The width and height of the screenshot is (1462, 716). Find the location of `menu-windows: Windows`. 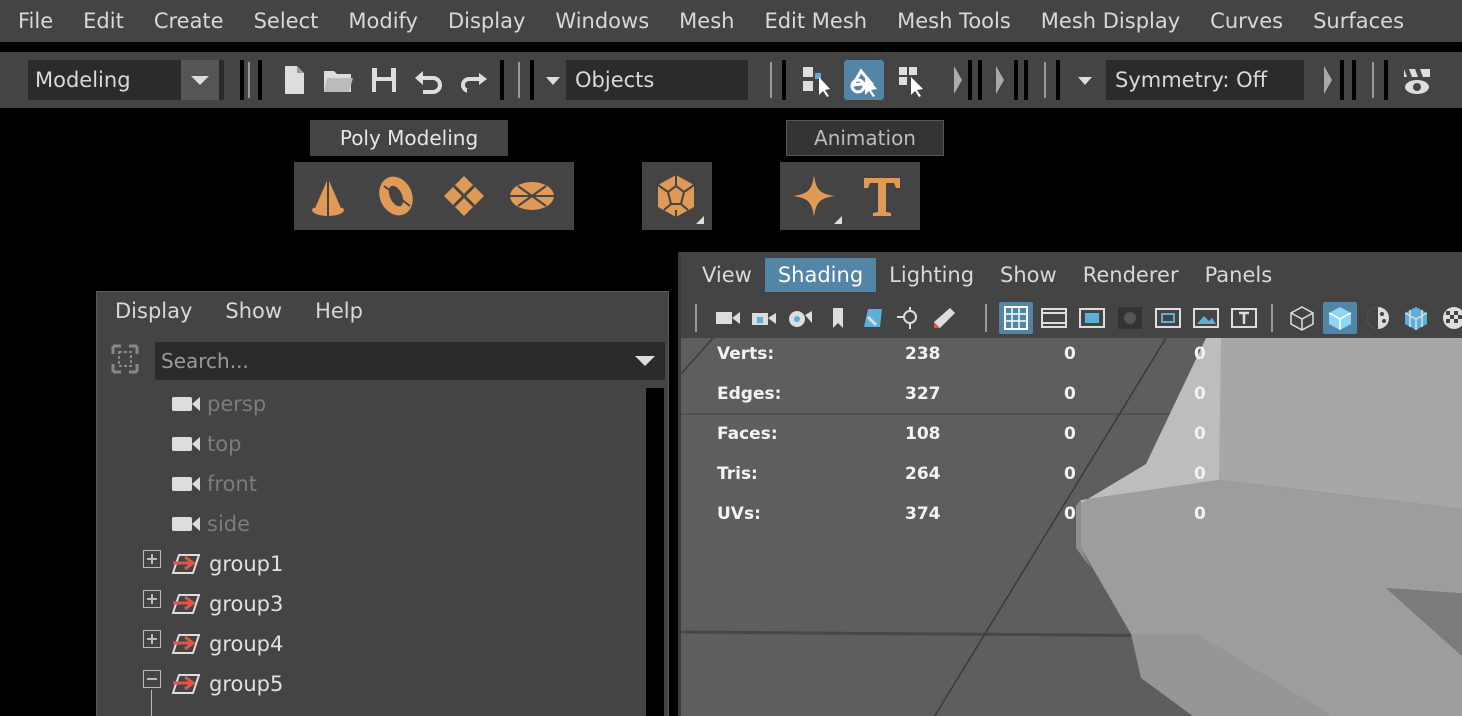

menu-windows: Windows is located at coordinates (602, 21).